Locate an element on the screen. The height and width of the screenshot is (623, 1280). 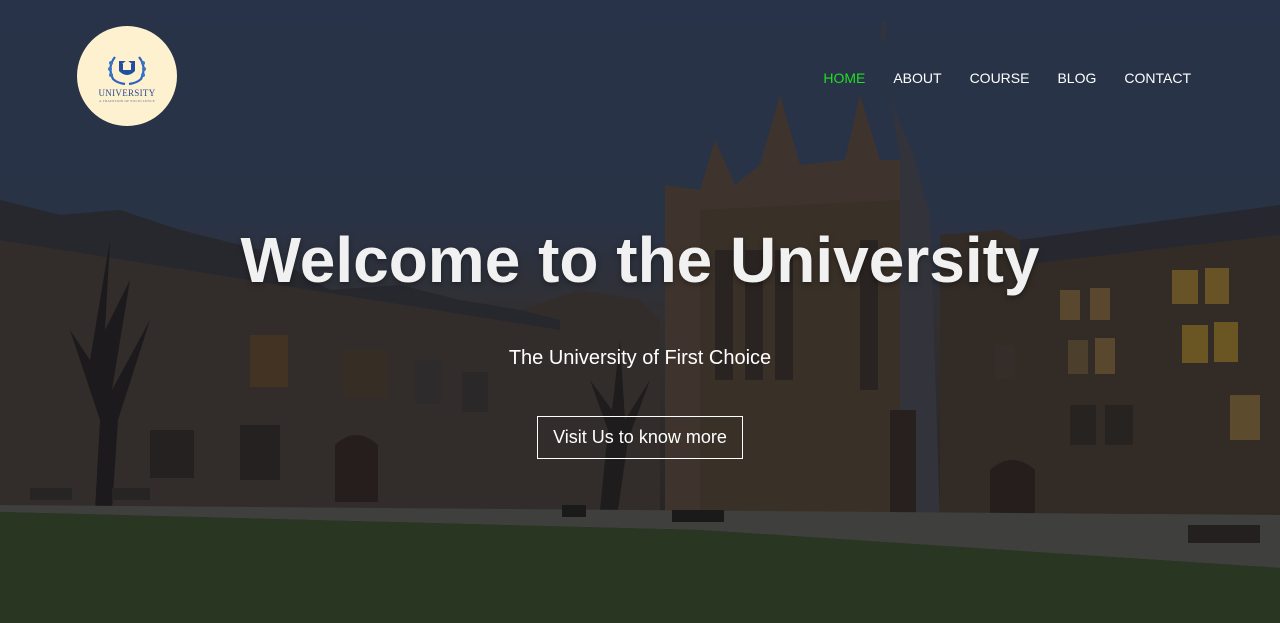
university-logo: UNIVERSITY A TRADITION OF EXCELLENCE is located at coordinates (127, 76).